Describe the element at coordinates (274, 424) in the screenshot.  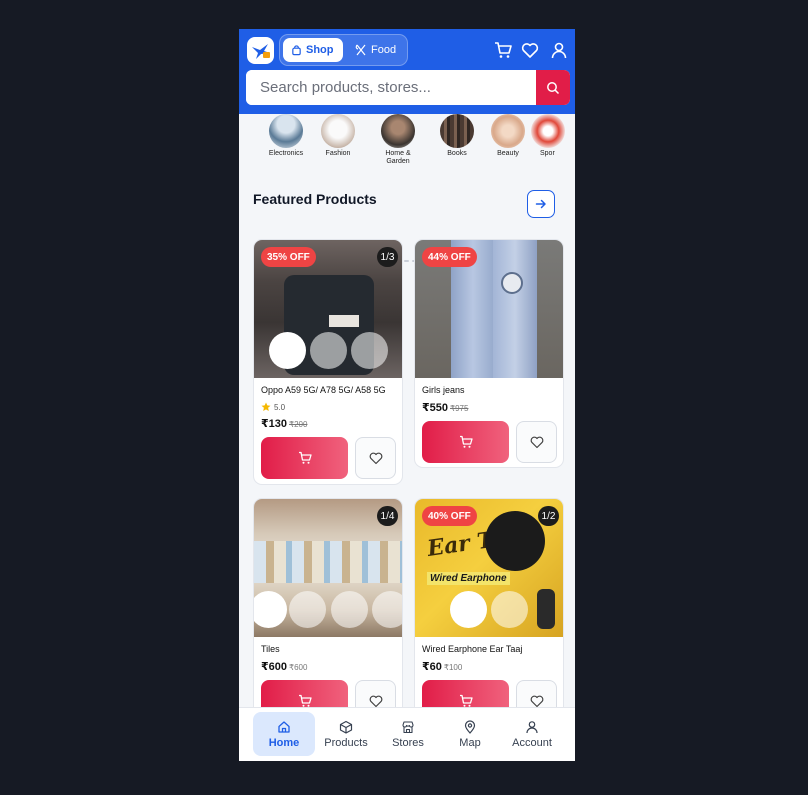
I see `current-price: ₹130` at that location.